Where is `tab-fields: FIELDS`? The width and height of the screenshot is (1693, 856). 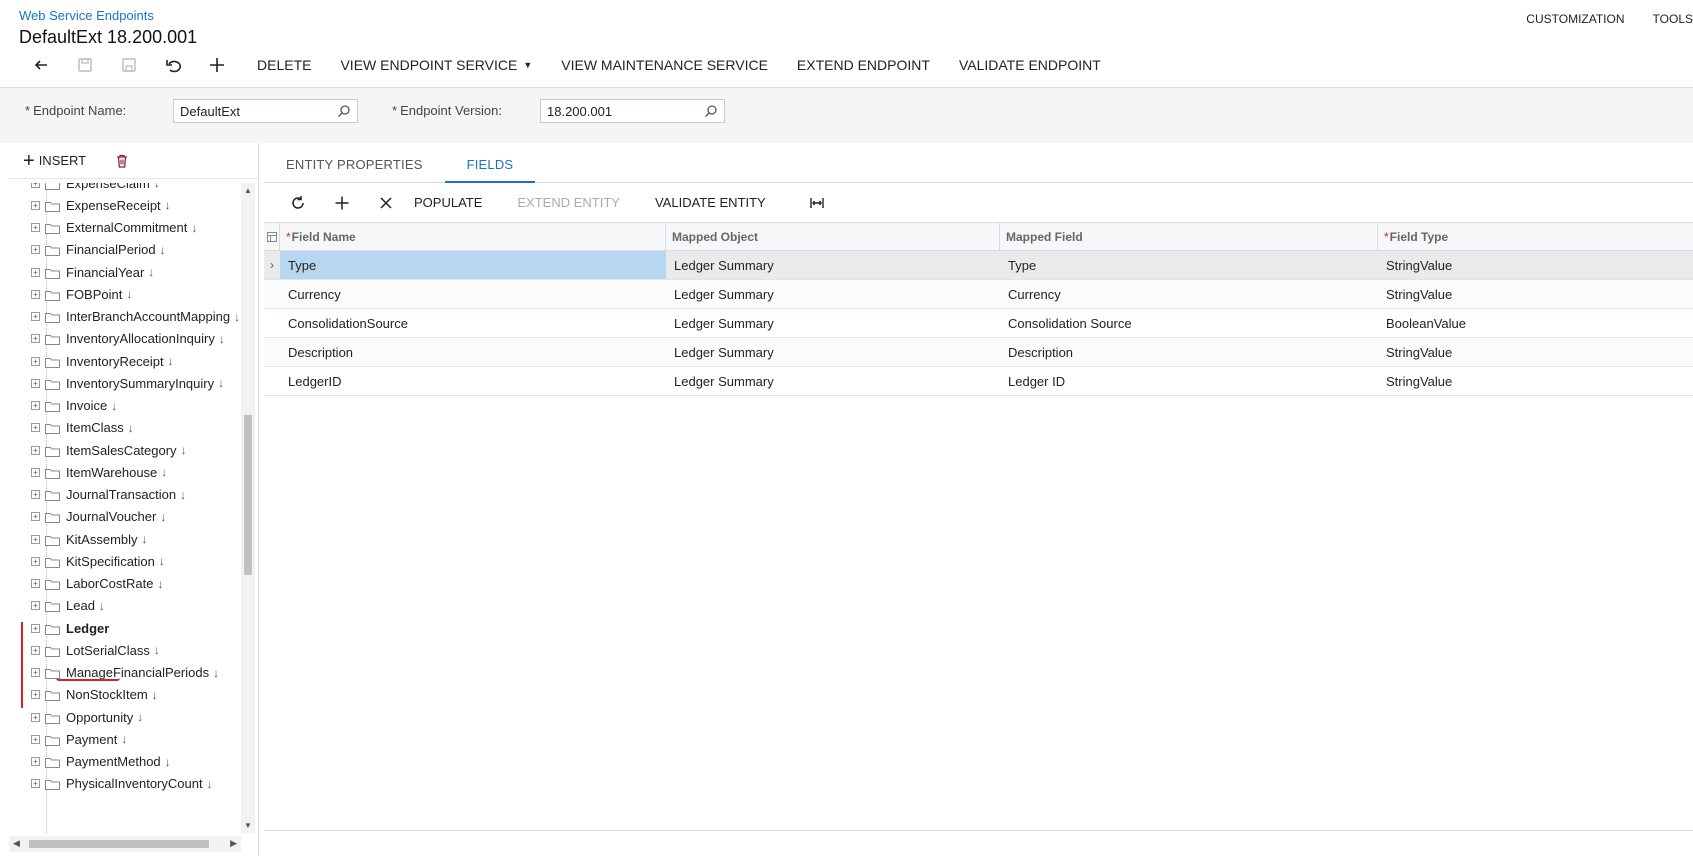
tab-fields: FIELDS is located at coordinates (490, 163).